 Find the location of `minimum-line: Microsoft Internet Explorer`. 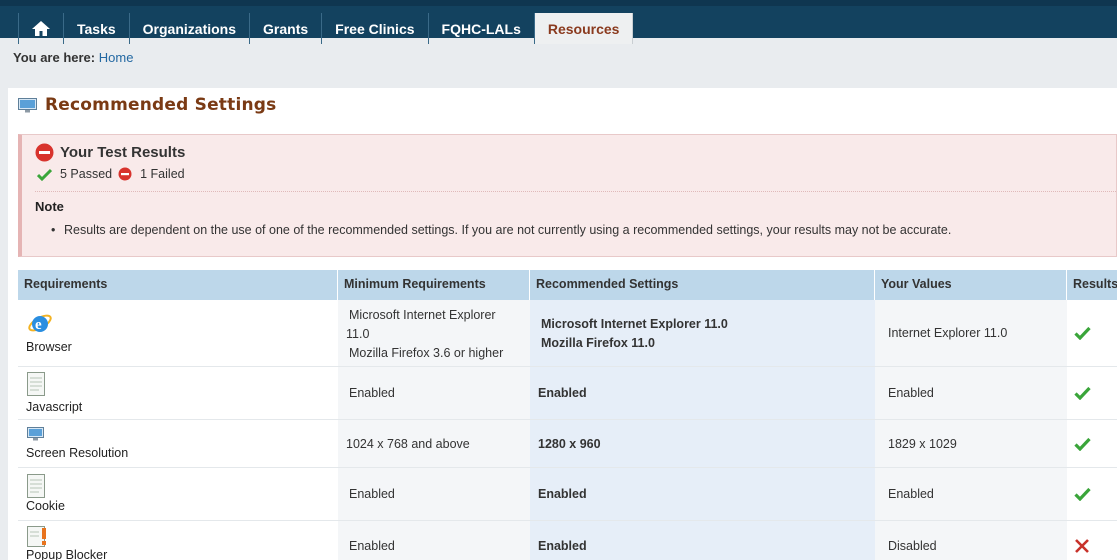

minimum-line: Microsoft Internet Explorer is located at coordinates (422, 315).